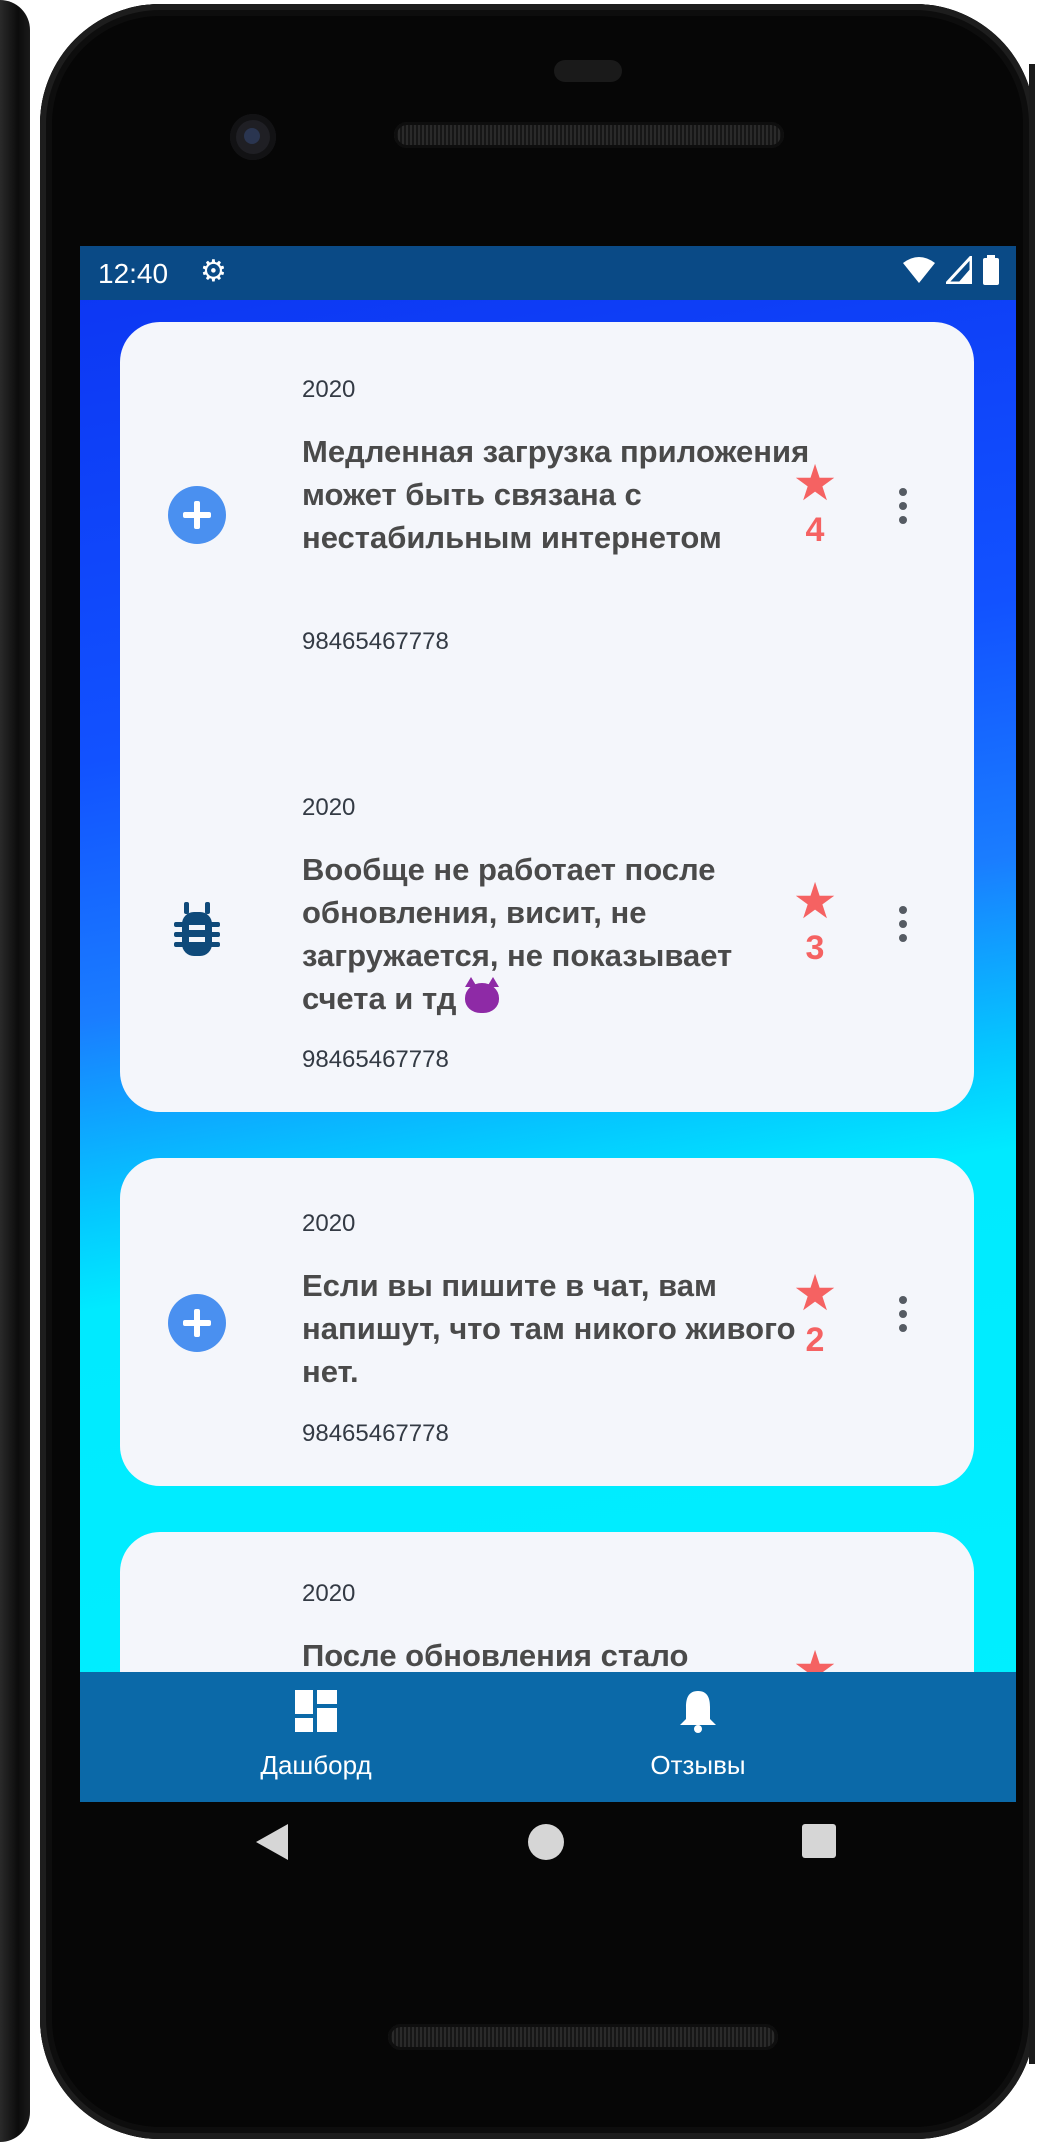 This screenshot has width=1038, height=2142. I want to click on phone-right-edge, so click(1032, 1064).